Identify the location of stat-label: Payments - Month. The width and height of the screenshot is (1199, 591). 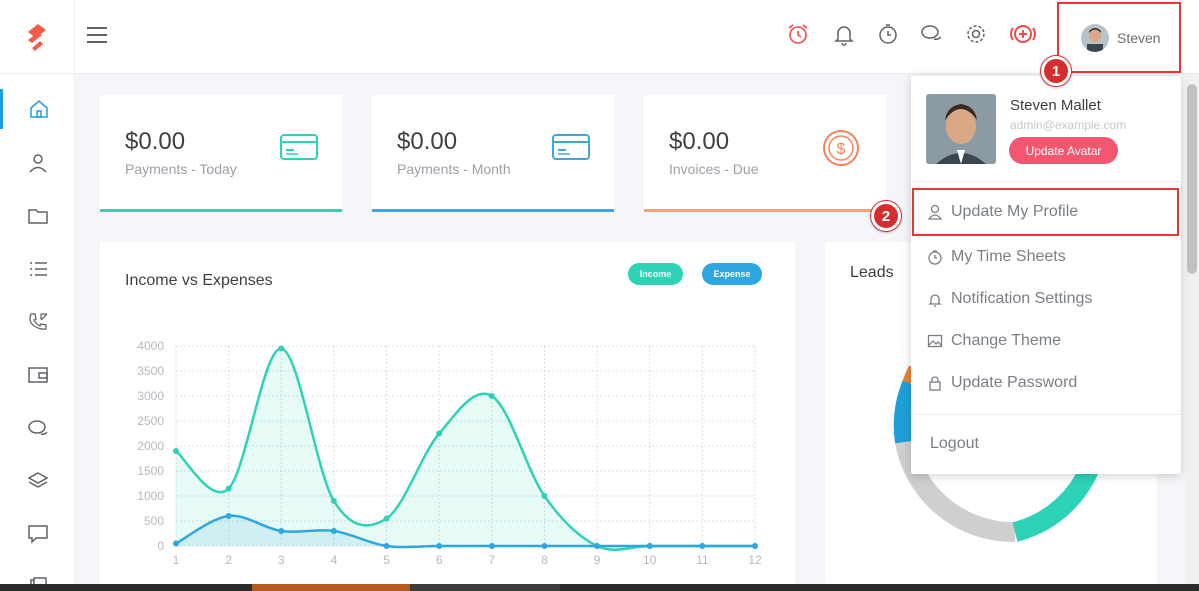
(454, 169).